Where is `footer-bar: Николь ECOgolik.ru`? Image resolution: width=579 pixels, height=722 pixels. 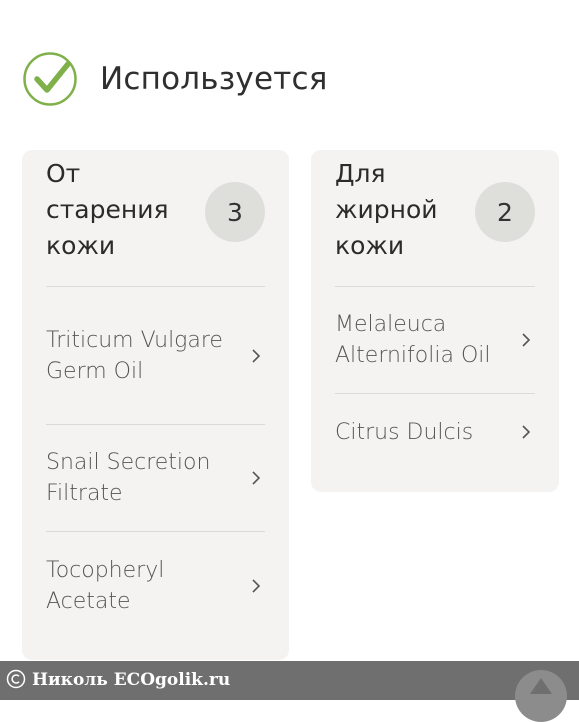
footer-bar: Николь ECOgolik.ru is located at coordinates (289, 691).